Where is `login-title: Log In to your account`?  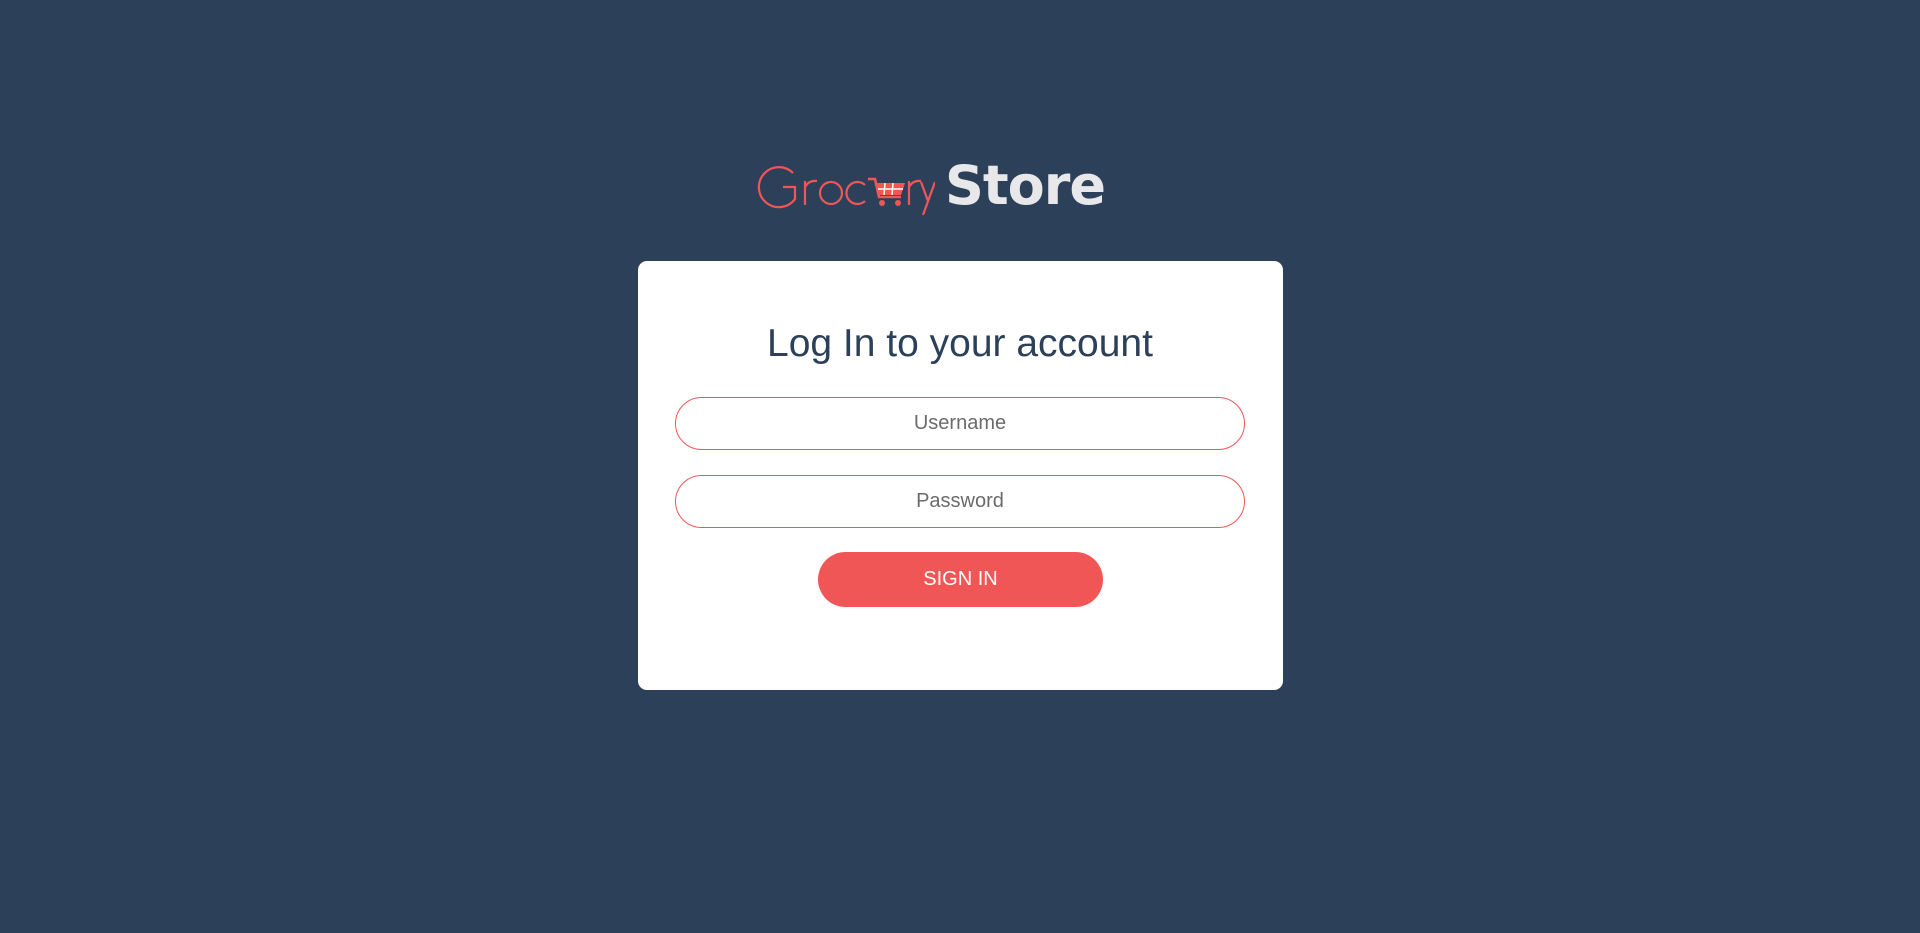
login-title: Log In to your account is located at coordinates (960, 343).